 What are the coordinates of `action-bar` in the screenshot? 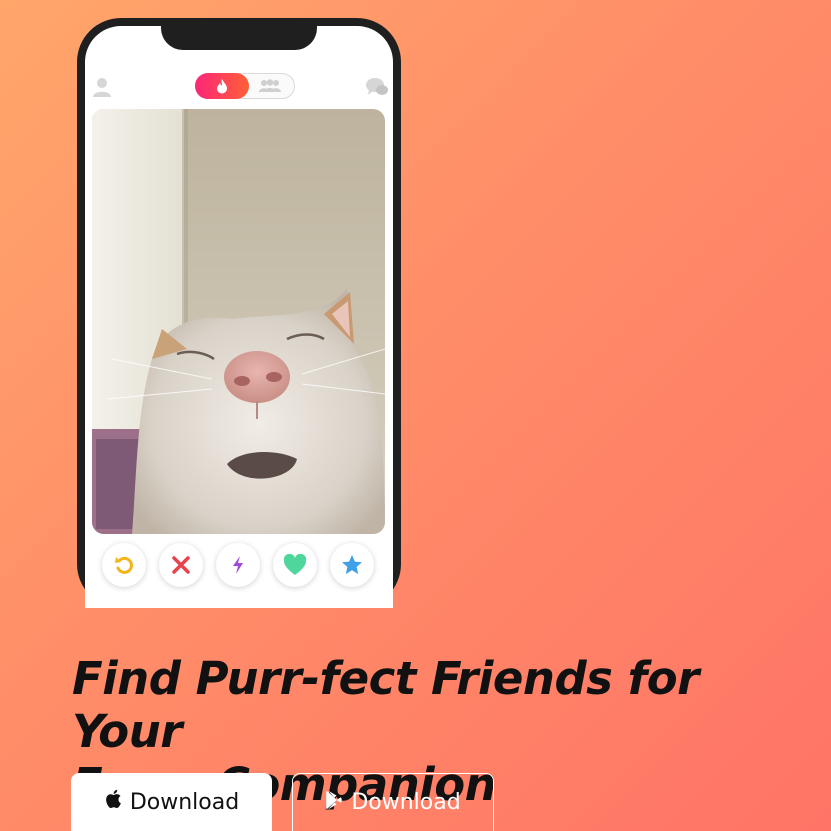 It's located at (239, 568).